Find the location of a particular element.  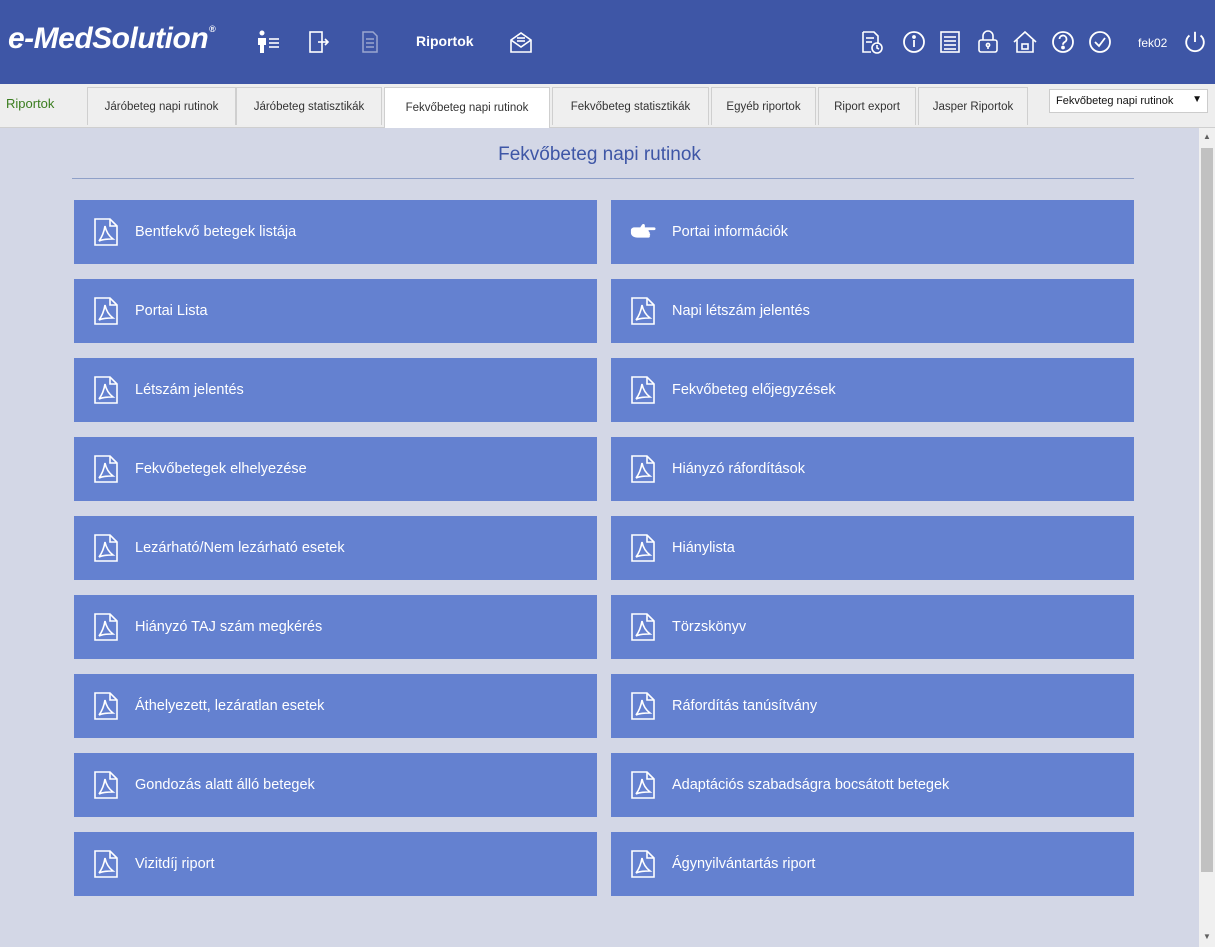

lock-icon is located at coordinates (988, 42).